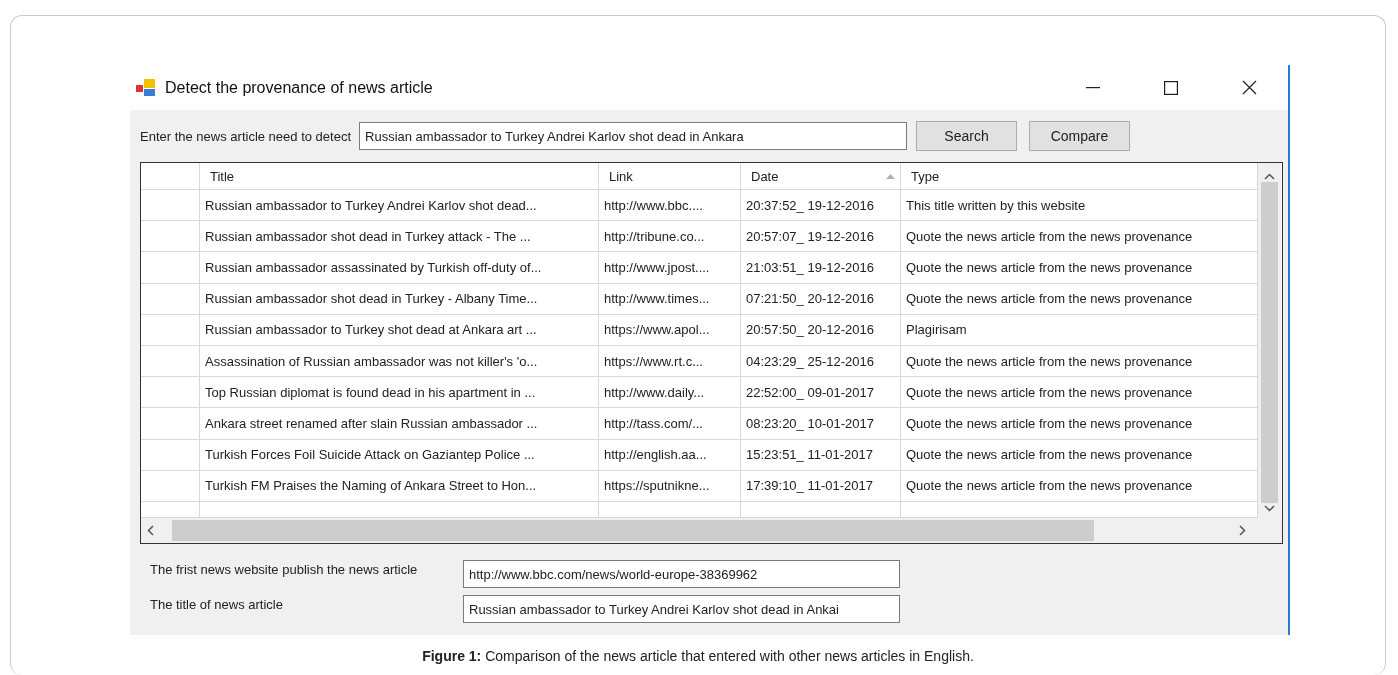  I want to click on figure-caption: Figure 1: Comparison of the news article that entered with other news articles in English., so click(698, 656).